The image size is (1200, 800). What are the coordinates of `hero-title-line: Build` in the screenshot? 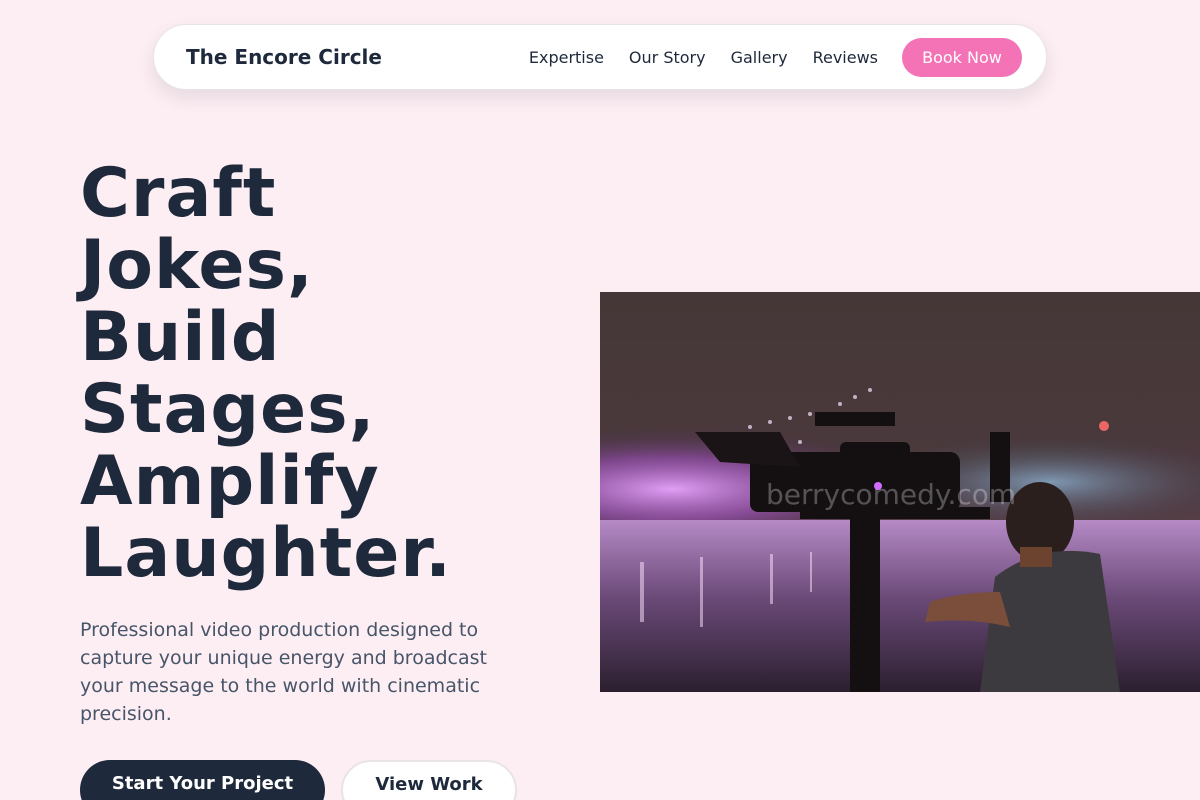 It's located at (180, 337).